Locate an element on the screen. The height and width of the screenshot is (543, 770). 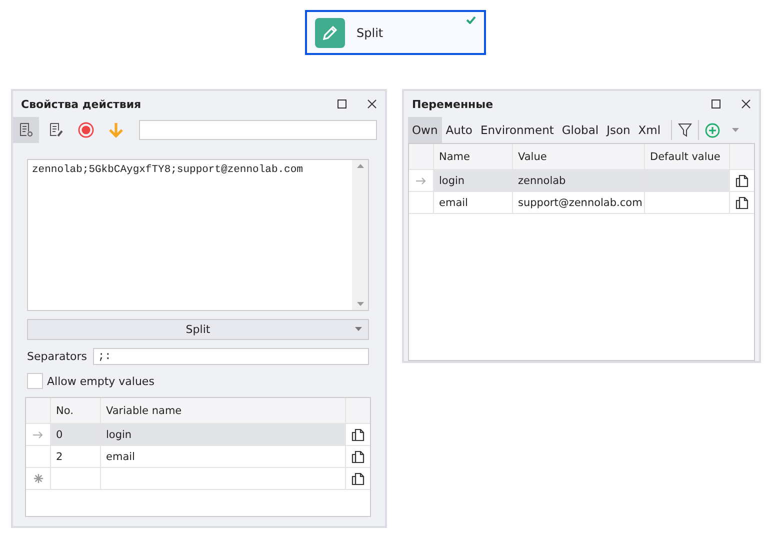
text-area: zennolab;5GkbCAygxfTY8;support@zennolab.com is located at coordinates (198, 235).